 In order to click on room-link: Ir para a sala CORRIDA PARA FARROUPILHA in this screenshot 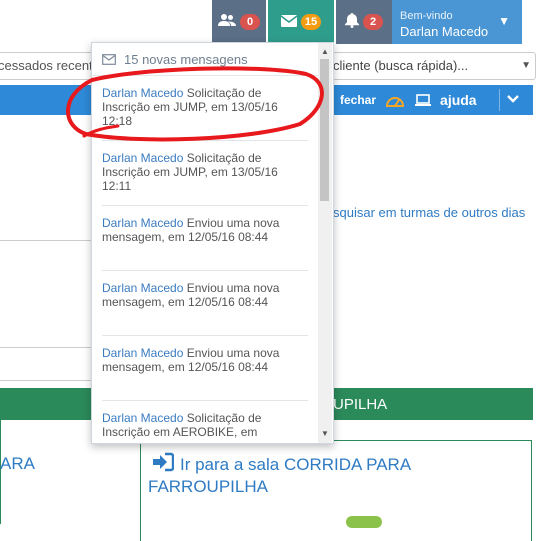, I will do `click(298, 476)`.